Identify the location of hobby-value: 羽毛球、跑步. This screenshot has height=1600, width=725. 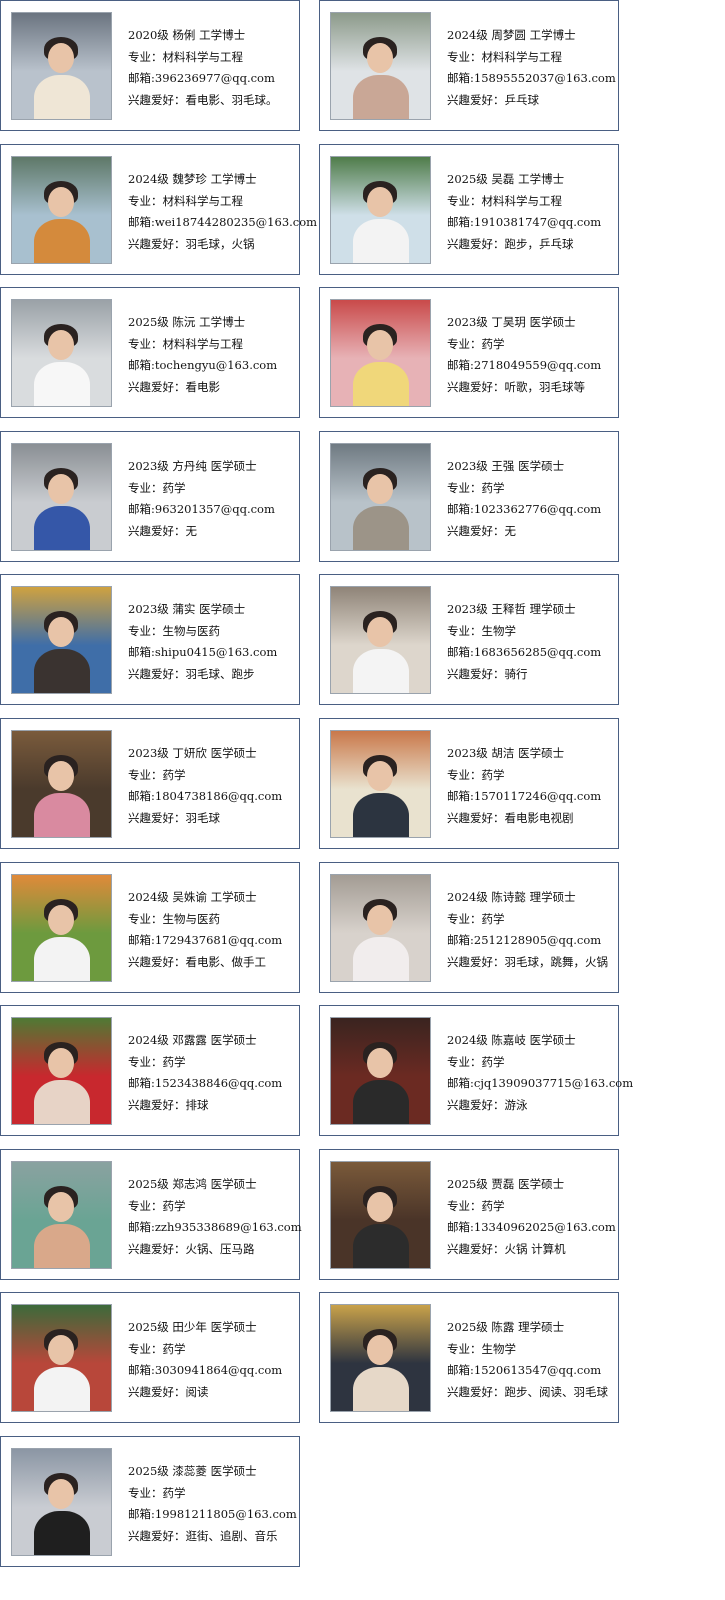
(220, 673).